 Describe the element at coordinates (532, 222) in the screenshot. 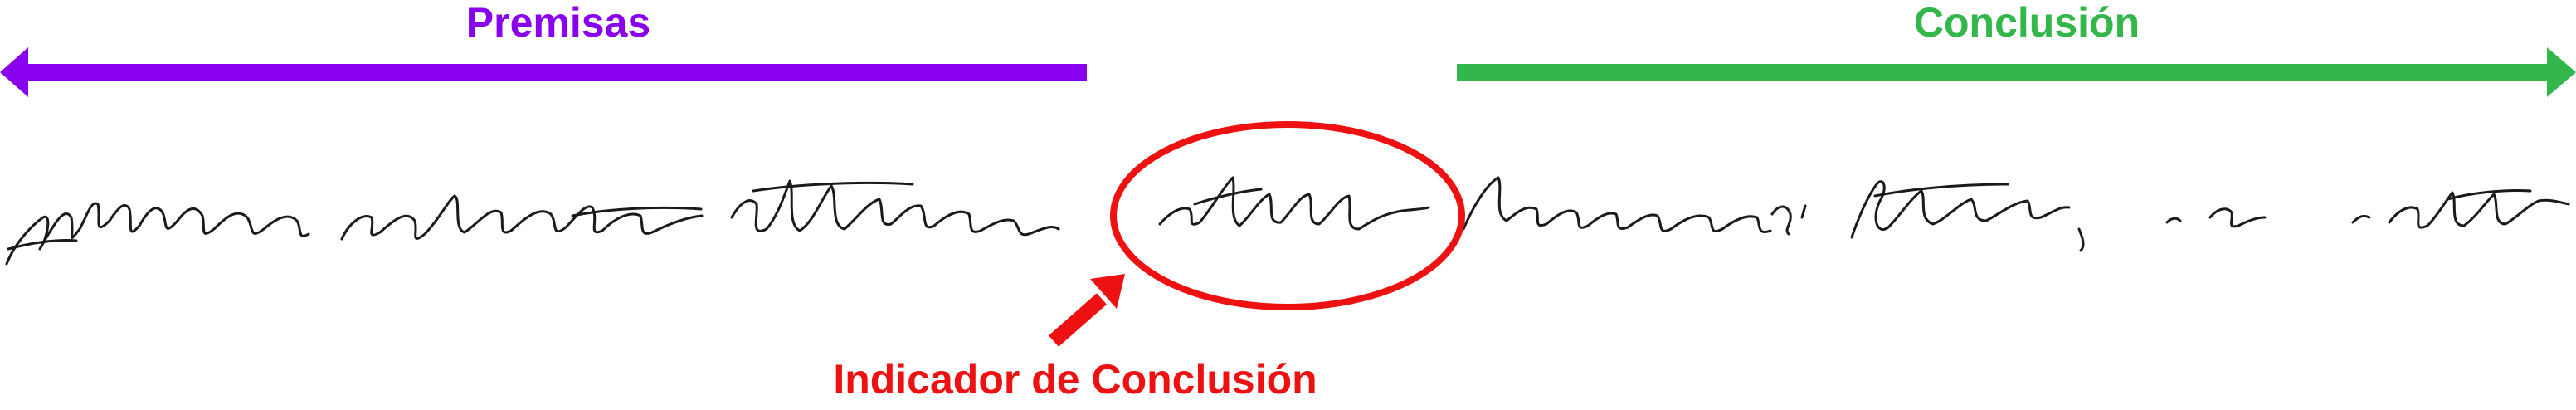

I see `handwriting-premises` at that location.